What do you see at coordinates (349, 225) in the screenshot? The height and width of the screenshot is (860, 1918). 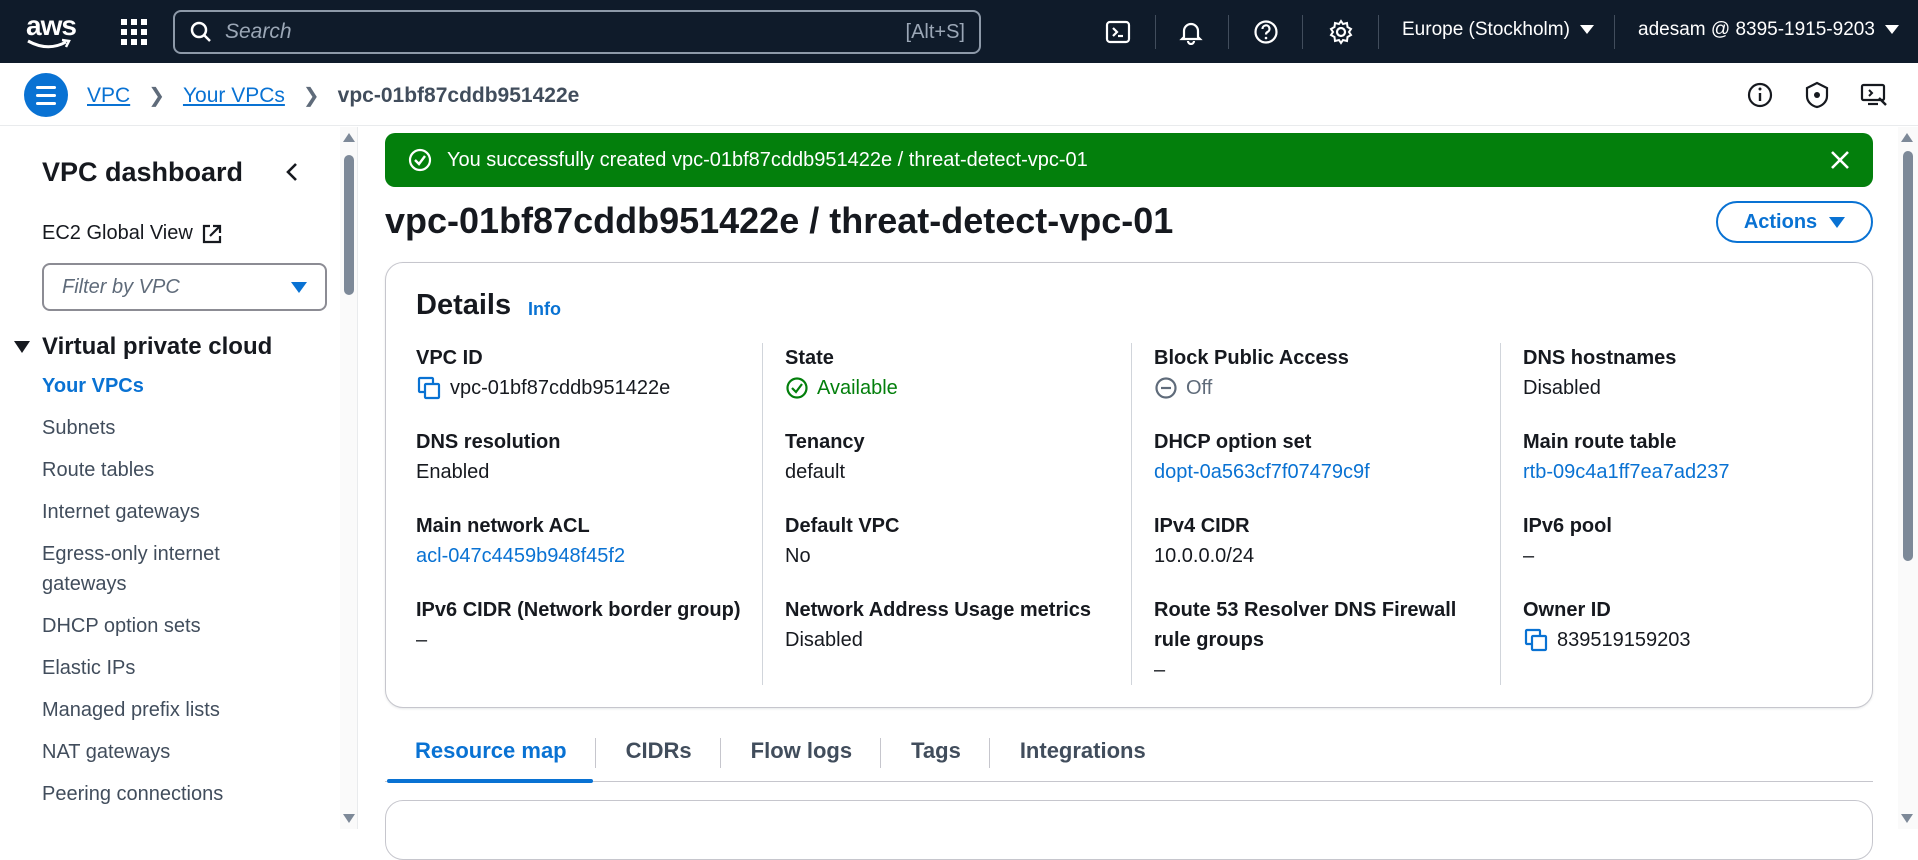 I see `sidebar-scroll-thumb` at bounding box center [349, 225].